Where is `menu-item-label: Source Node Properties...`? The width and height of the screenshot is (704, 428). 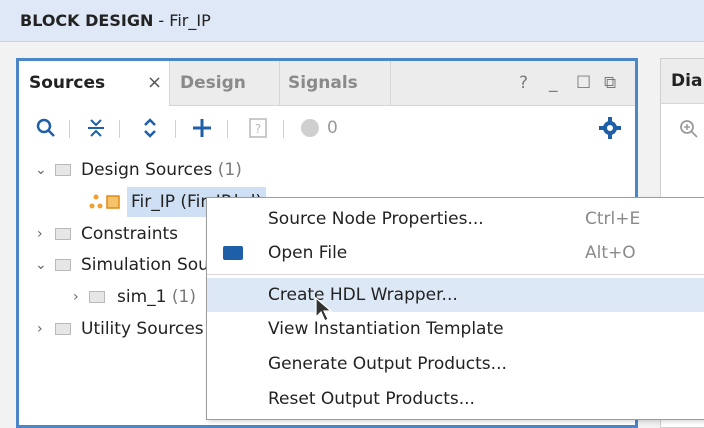 menu-item-label: Source Node Properties... is located at coordinates (376, 219).